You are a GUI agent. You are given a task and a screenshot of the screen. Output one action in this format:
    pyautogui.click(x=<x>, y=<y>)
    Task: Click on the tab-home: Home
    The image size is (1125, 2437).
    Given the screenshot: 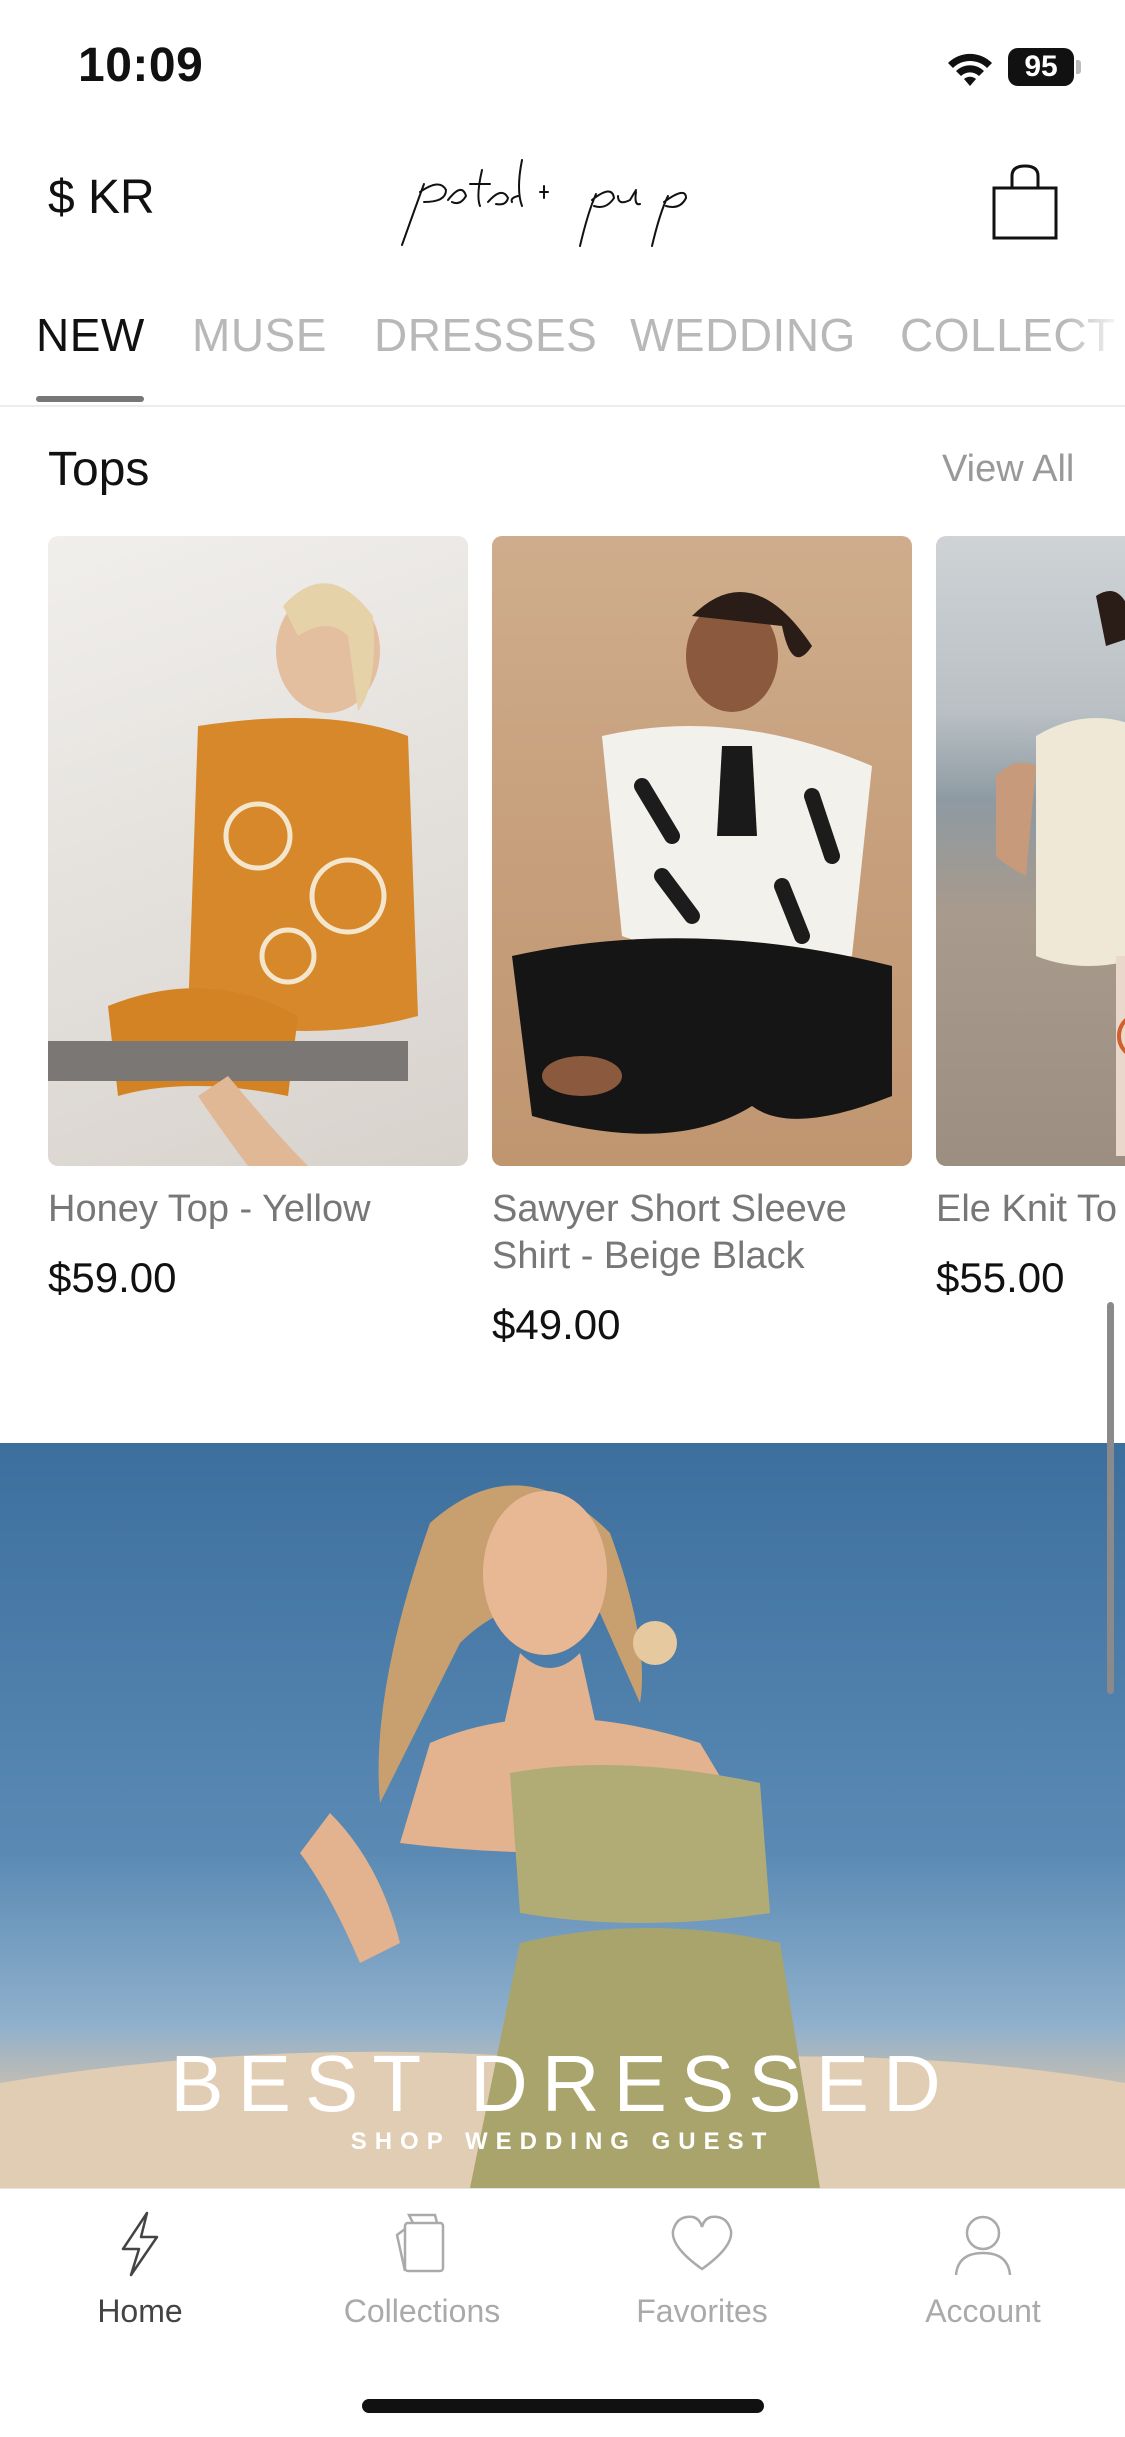 What is the action you would take?
    pyautogui.click(x=140, y=2269)
    